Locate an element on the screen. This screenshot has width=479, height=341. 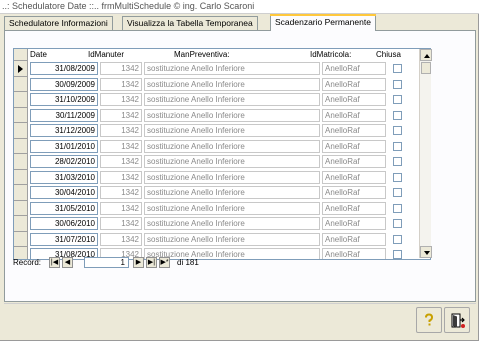
date-cell: 31/01/2010 is located at coordinates (64, 146).